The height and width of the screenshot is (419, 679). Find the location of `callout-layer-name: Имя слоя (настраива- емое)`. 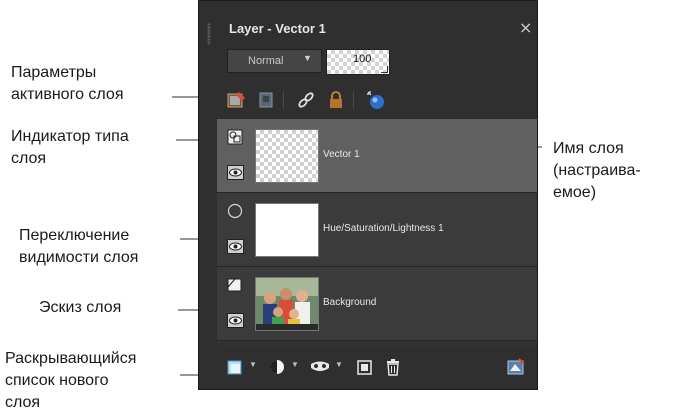

callout-layer-name: Имя слоя (настраива- емое) is located at coordinates (597, 170).